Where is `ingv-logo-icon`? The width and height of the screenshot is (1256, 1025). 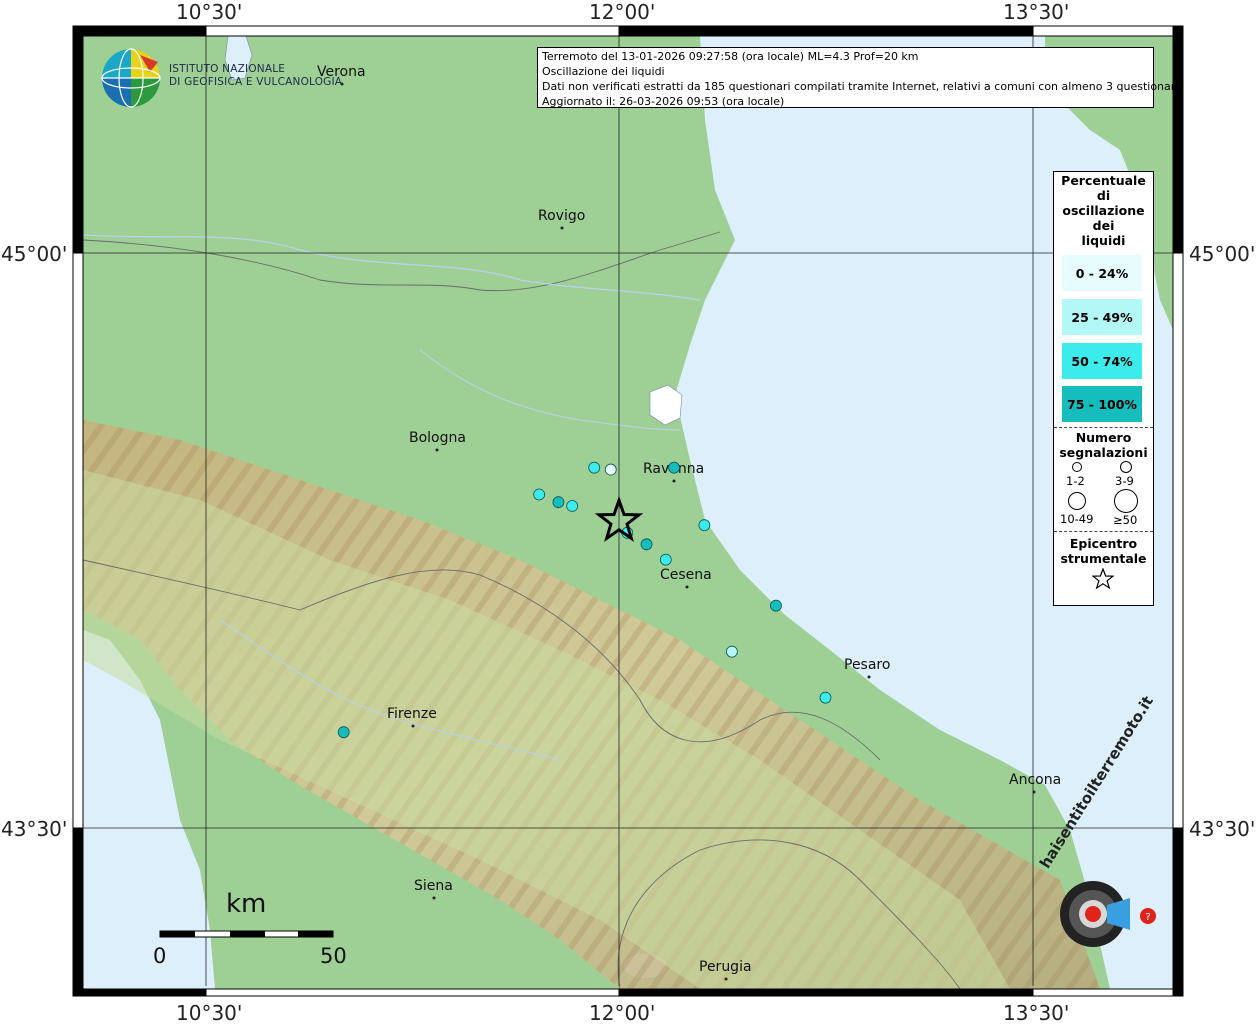
ingv-logo-icon is located at coordinates (131, 78).